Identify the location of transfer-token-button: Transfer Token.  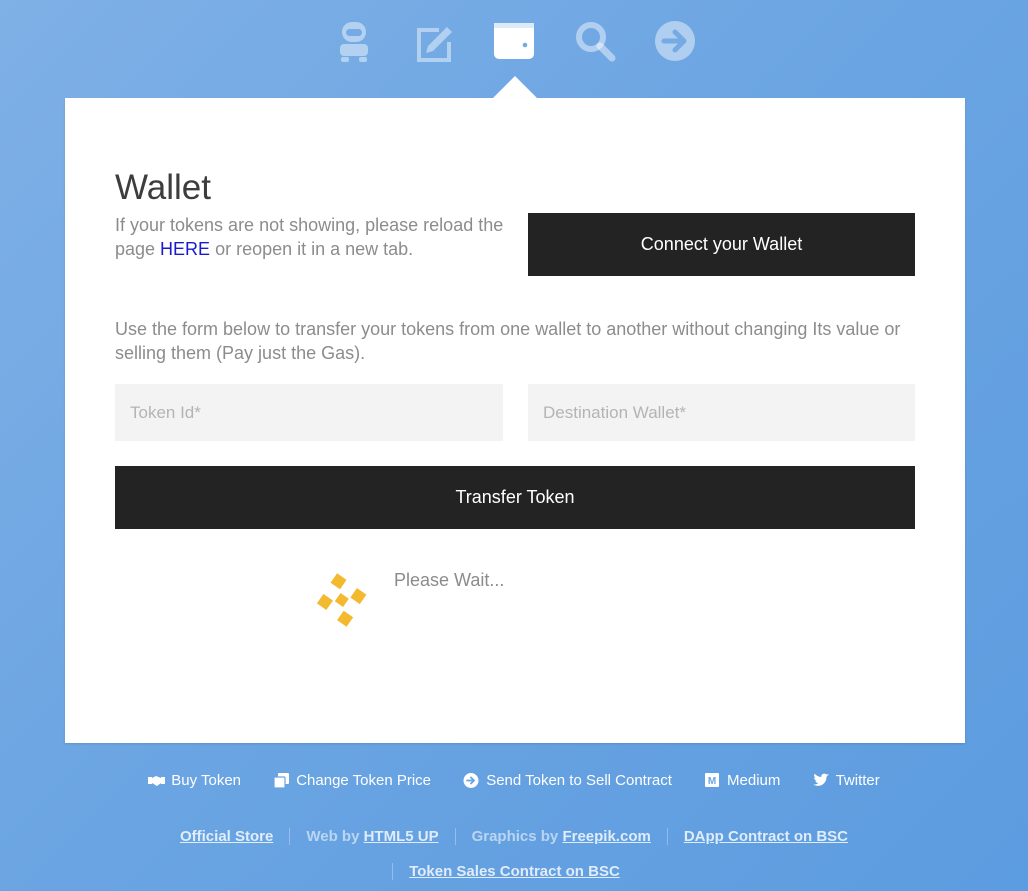
(515, 497).